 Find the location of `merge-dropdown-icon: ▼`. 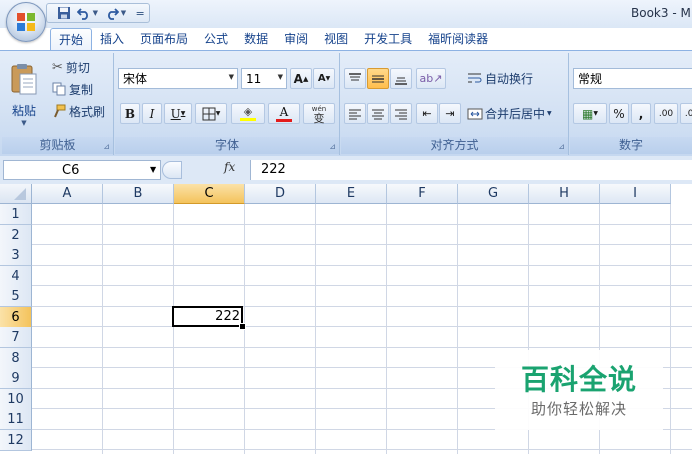

merge-dropdown-icon: ▼ is located at coordinates (549, 113).